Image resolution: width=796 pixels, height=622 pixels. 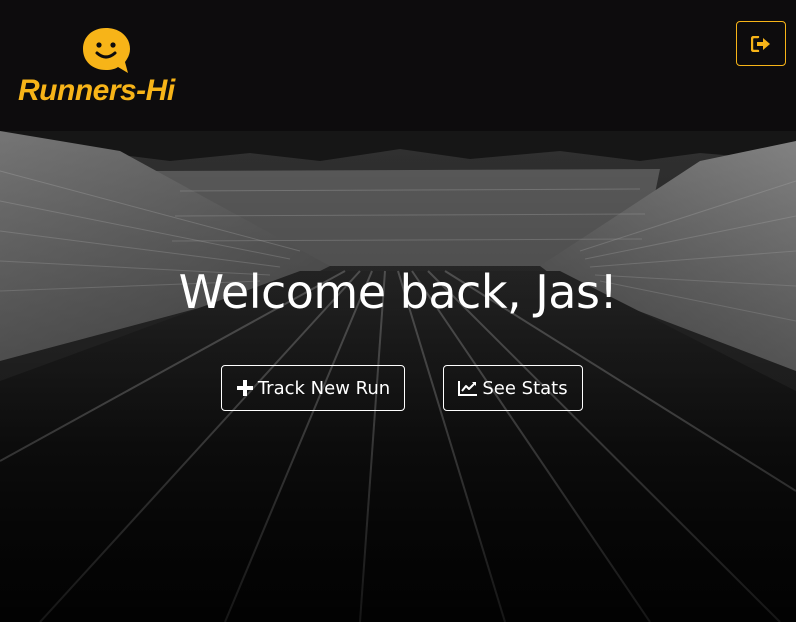 I want to click on line-chart-icon, so click(x=468, y=388).